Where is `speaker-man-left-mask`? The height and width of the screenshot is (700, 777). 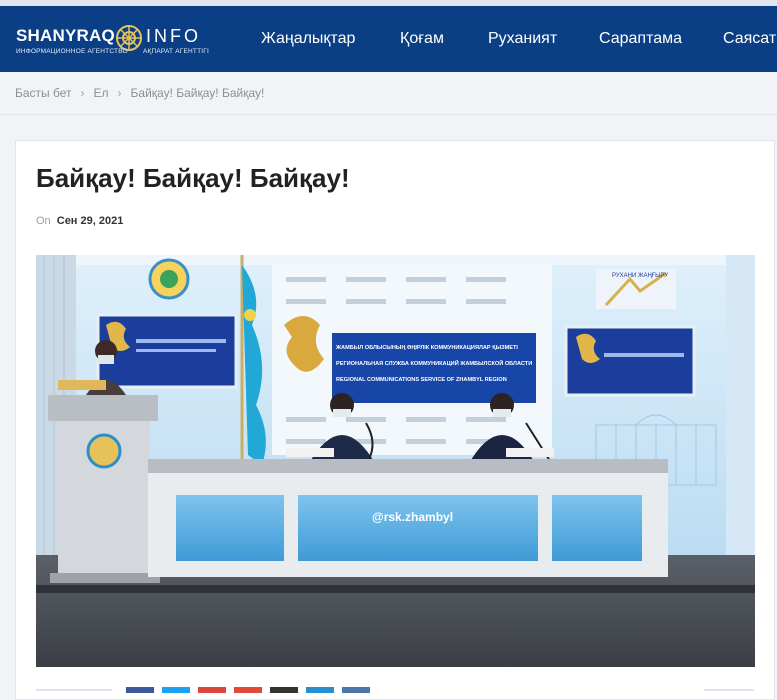
speaker-man-left-mask is located at coordinates (342, 413).